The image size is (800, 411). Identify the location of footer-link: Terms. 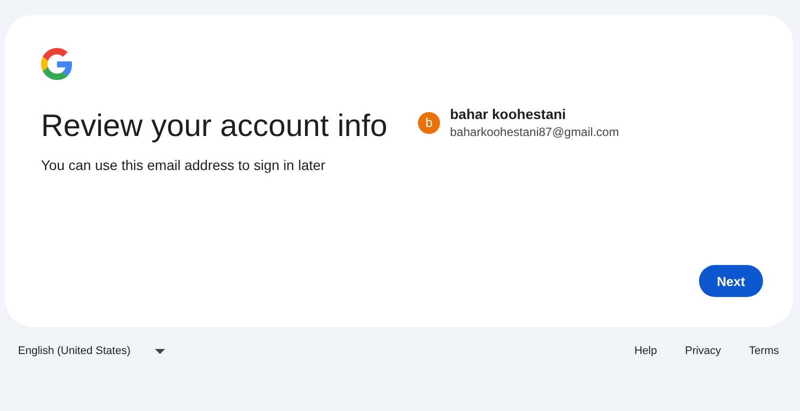
(764, 351).